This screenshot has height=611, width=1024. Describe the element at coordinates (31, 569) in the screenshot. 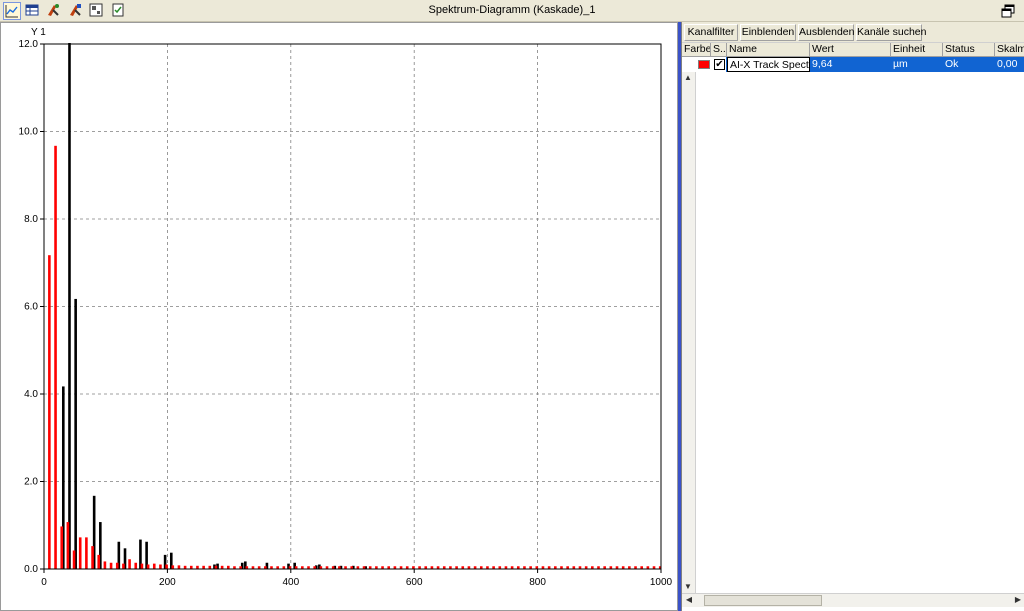

I see `y-tick-label: 0.0` at that location.